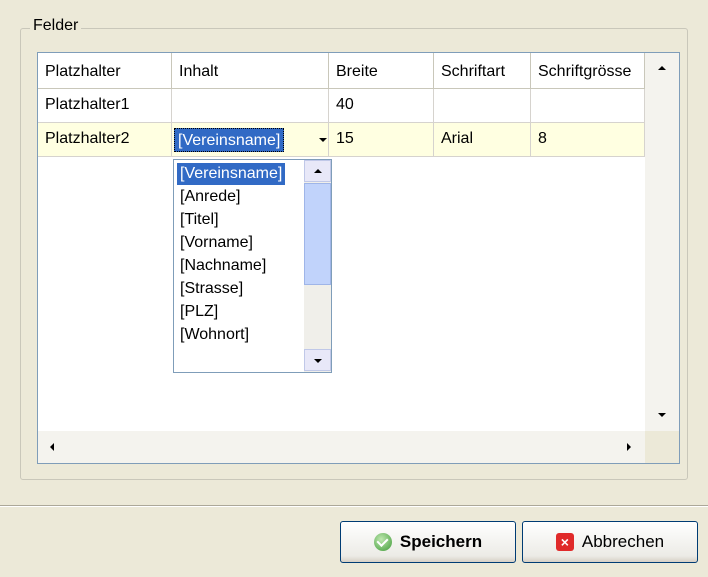  What do you see at coordinates (216, 243) in the screenshot?
I see `dropdown-option: [Vorname]` at bounding box center [216, 243].